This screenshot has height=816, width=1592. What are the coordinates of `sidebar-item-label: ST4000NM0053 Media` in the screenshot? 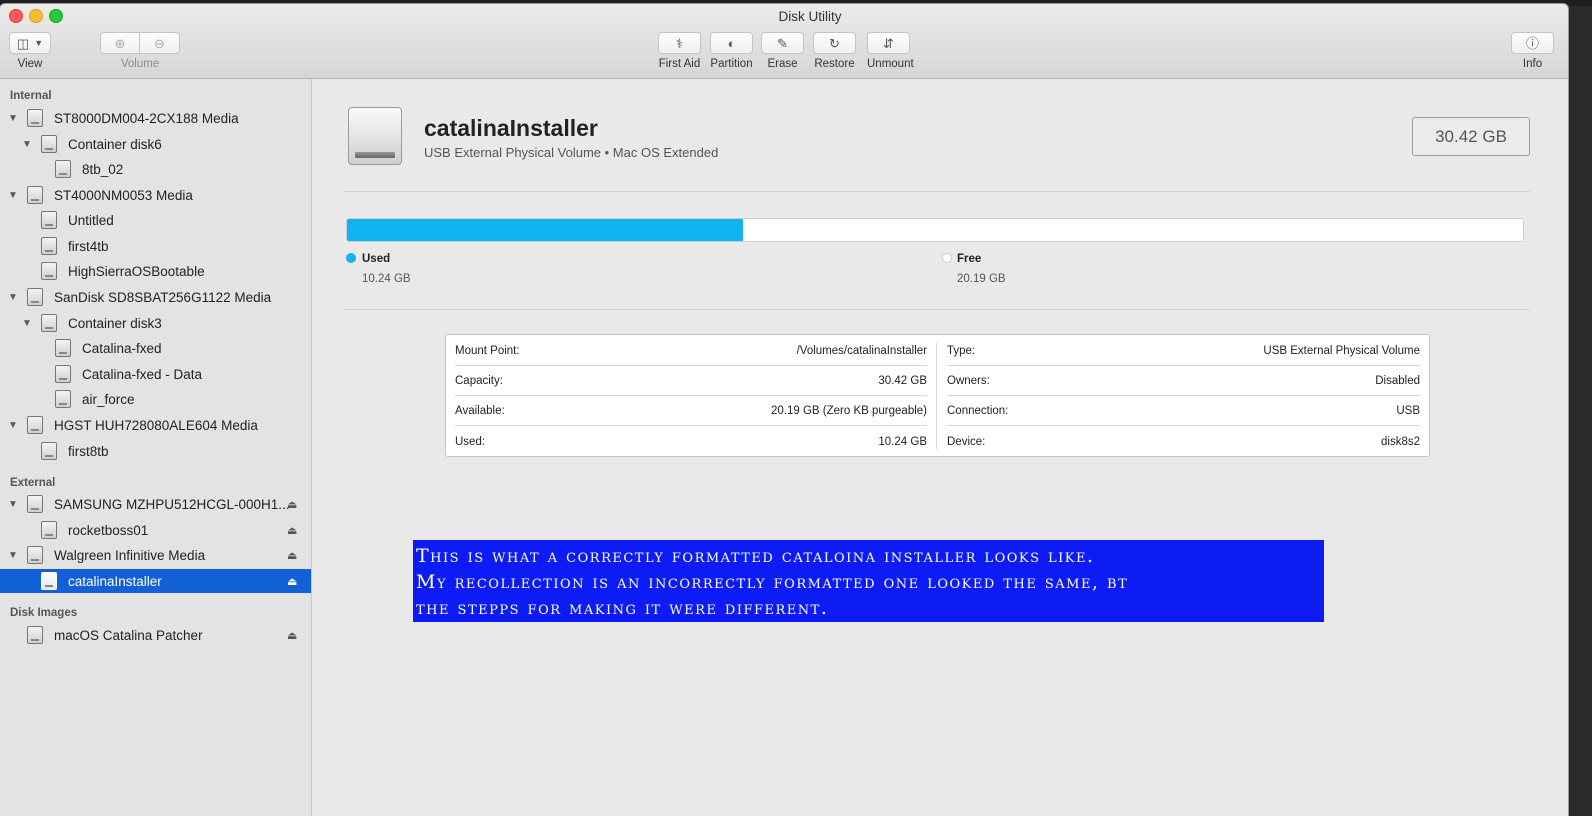 It's located at (123, 195).